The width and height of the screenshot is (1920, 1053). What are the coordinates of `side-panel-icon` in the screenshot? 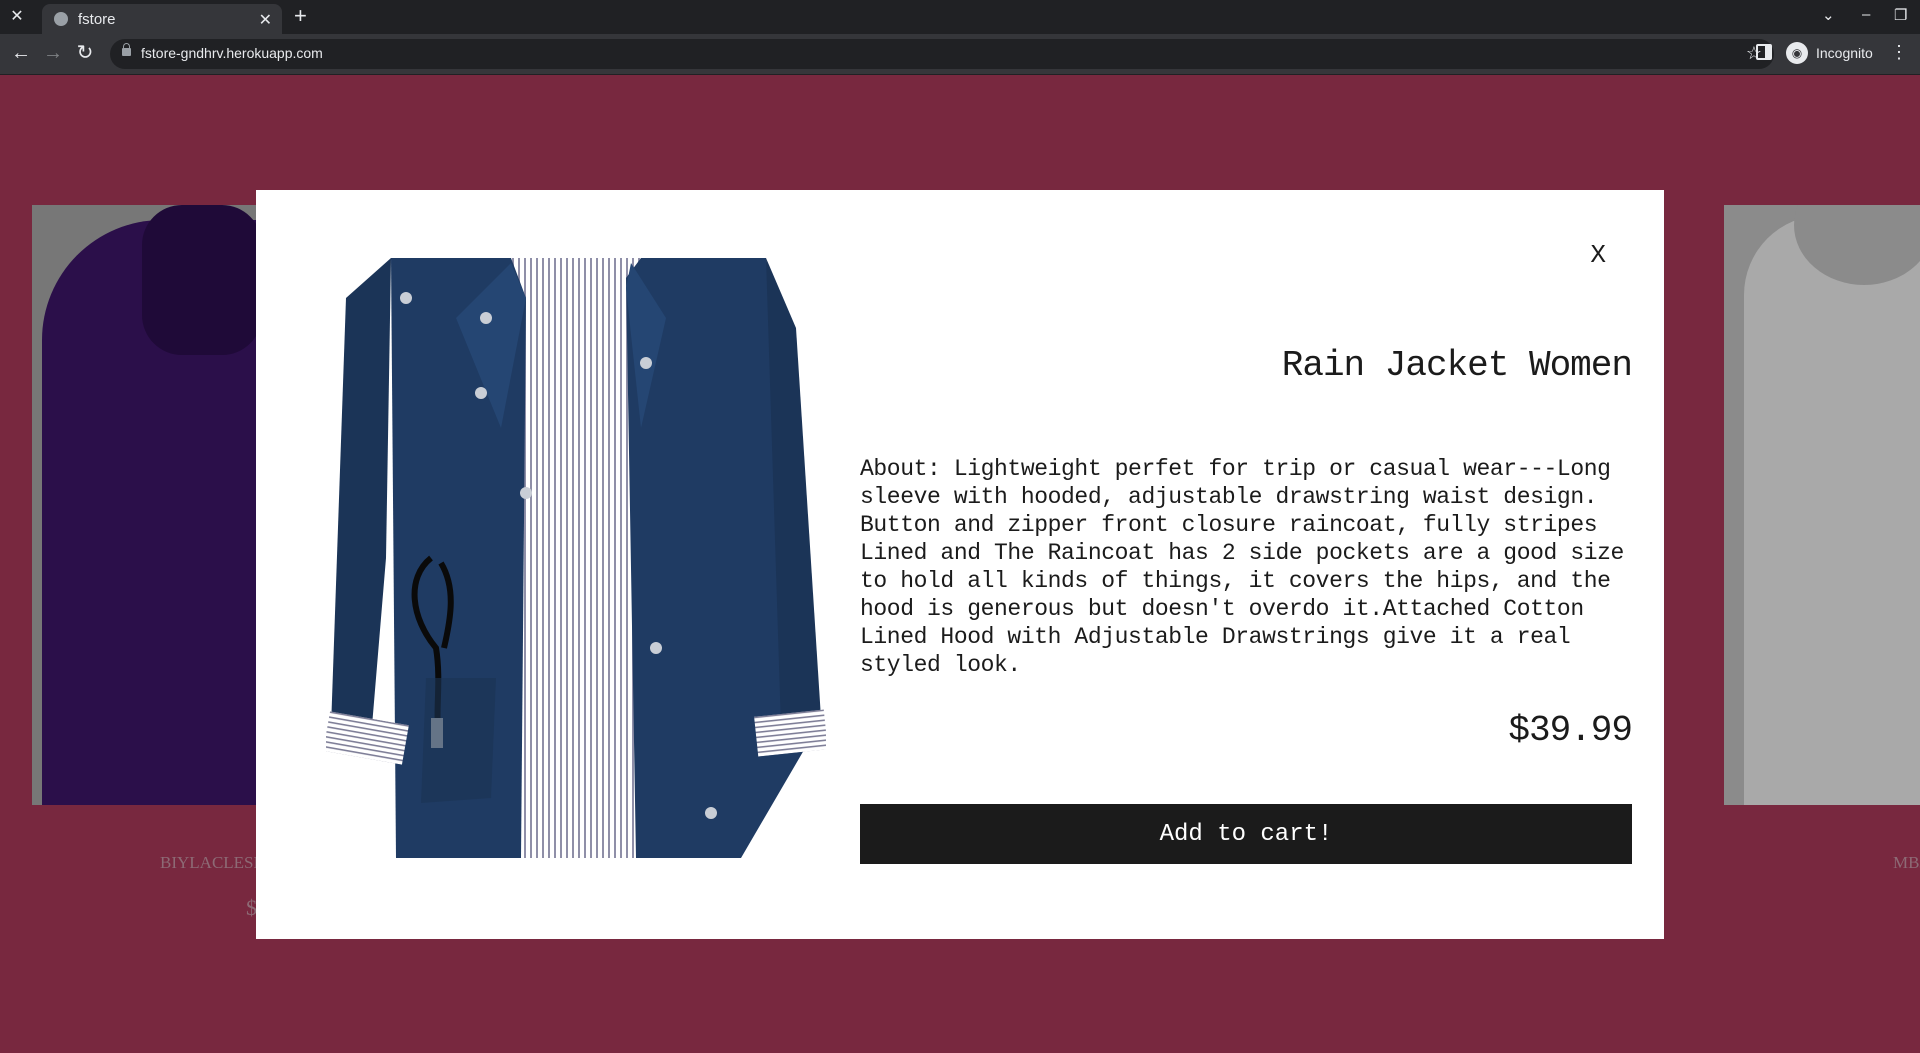 It's located at (1764, 52).